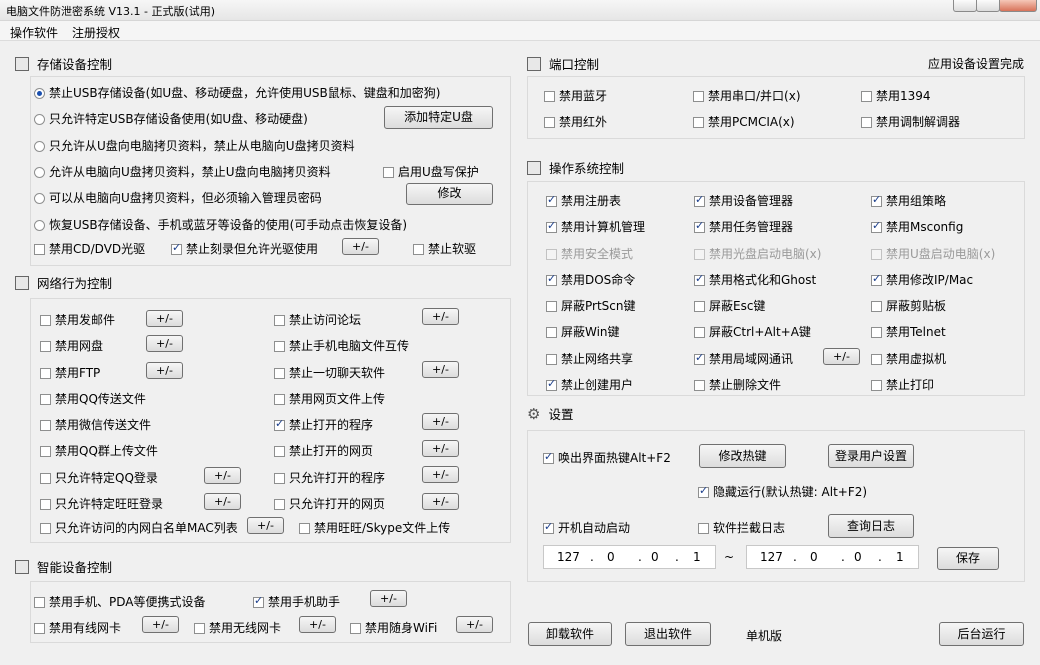 The height and width of the screenshot is (665, 1040). I want to click on modify-hotkey-button: 修改热键, so click(742, 456).